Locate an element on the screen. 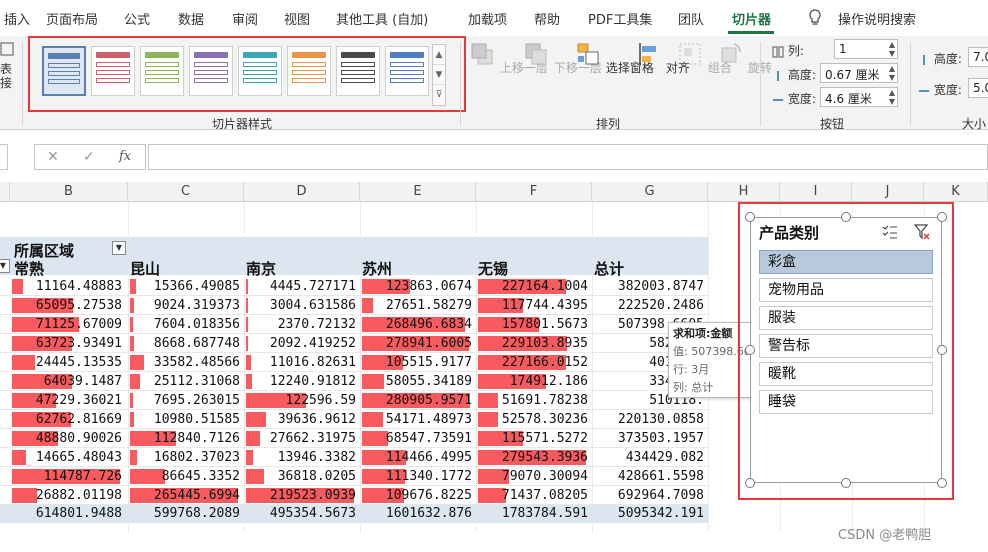 This screenshot has height=552, width=988. pivot-value-cell: 63723.93491 is located at coordinates (66, 343).